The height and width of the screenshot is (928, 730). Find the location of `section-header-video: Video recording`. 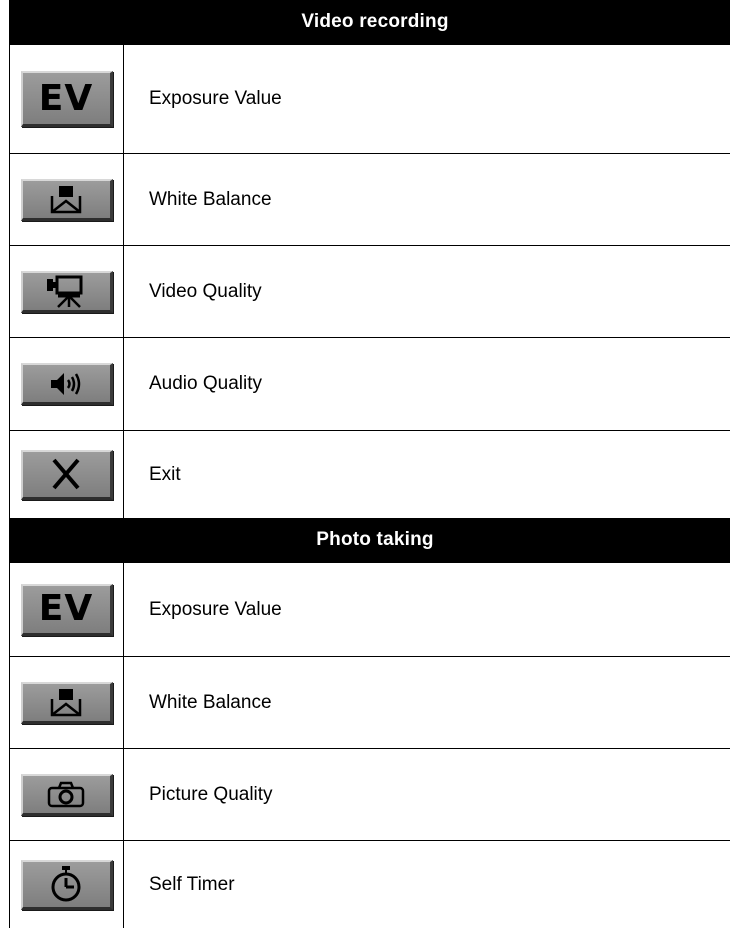

section-header-video: Video recording is located at coordinates (370, 22).